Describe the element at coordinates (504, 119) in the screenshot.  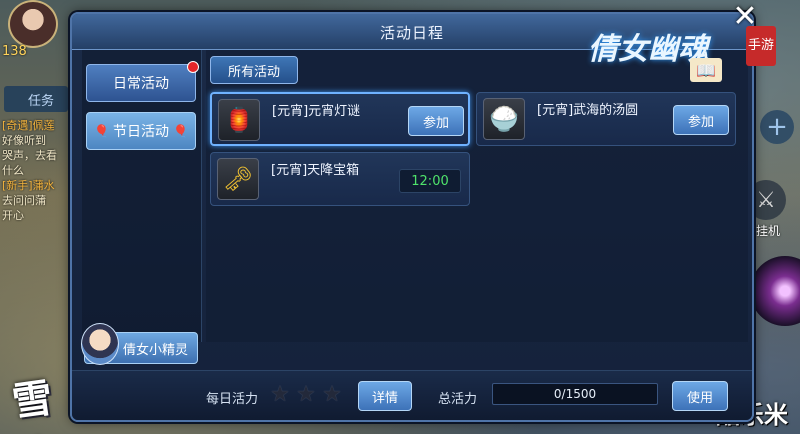
I see `tangyuan-bowl-icon: 🍚` at that location.